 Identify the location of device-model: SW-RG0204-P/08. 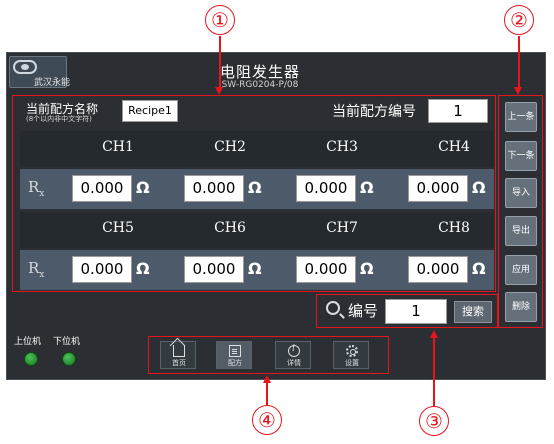
(260, 85).